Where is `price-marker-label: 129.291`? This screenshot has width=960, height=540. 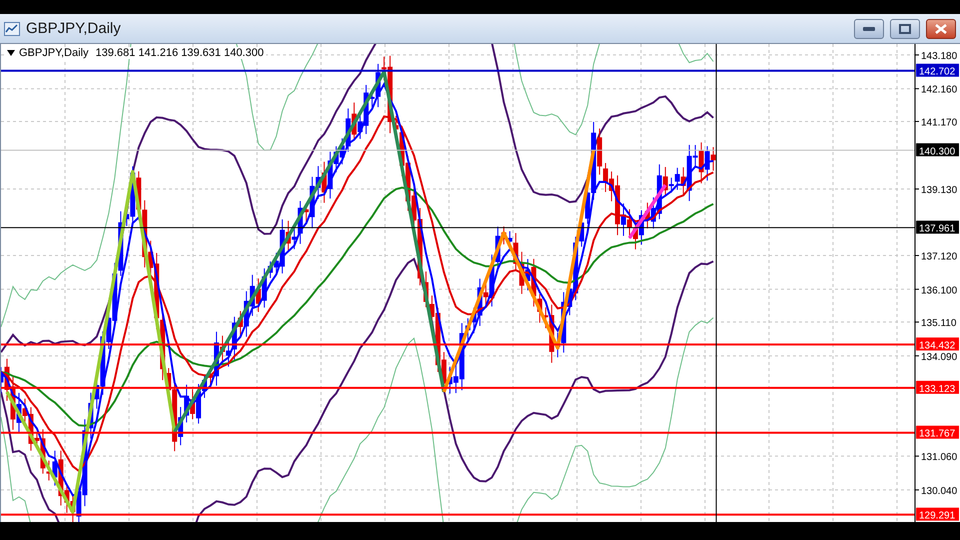 price-marker-label: 129.291 is located at coordinates (937, 516).